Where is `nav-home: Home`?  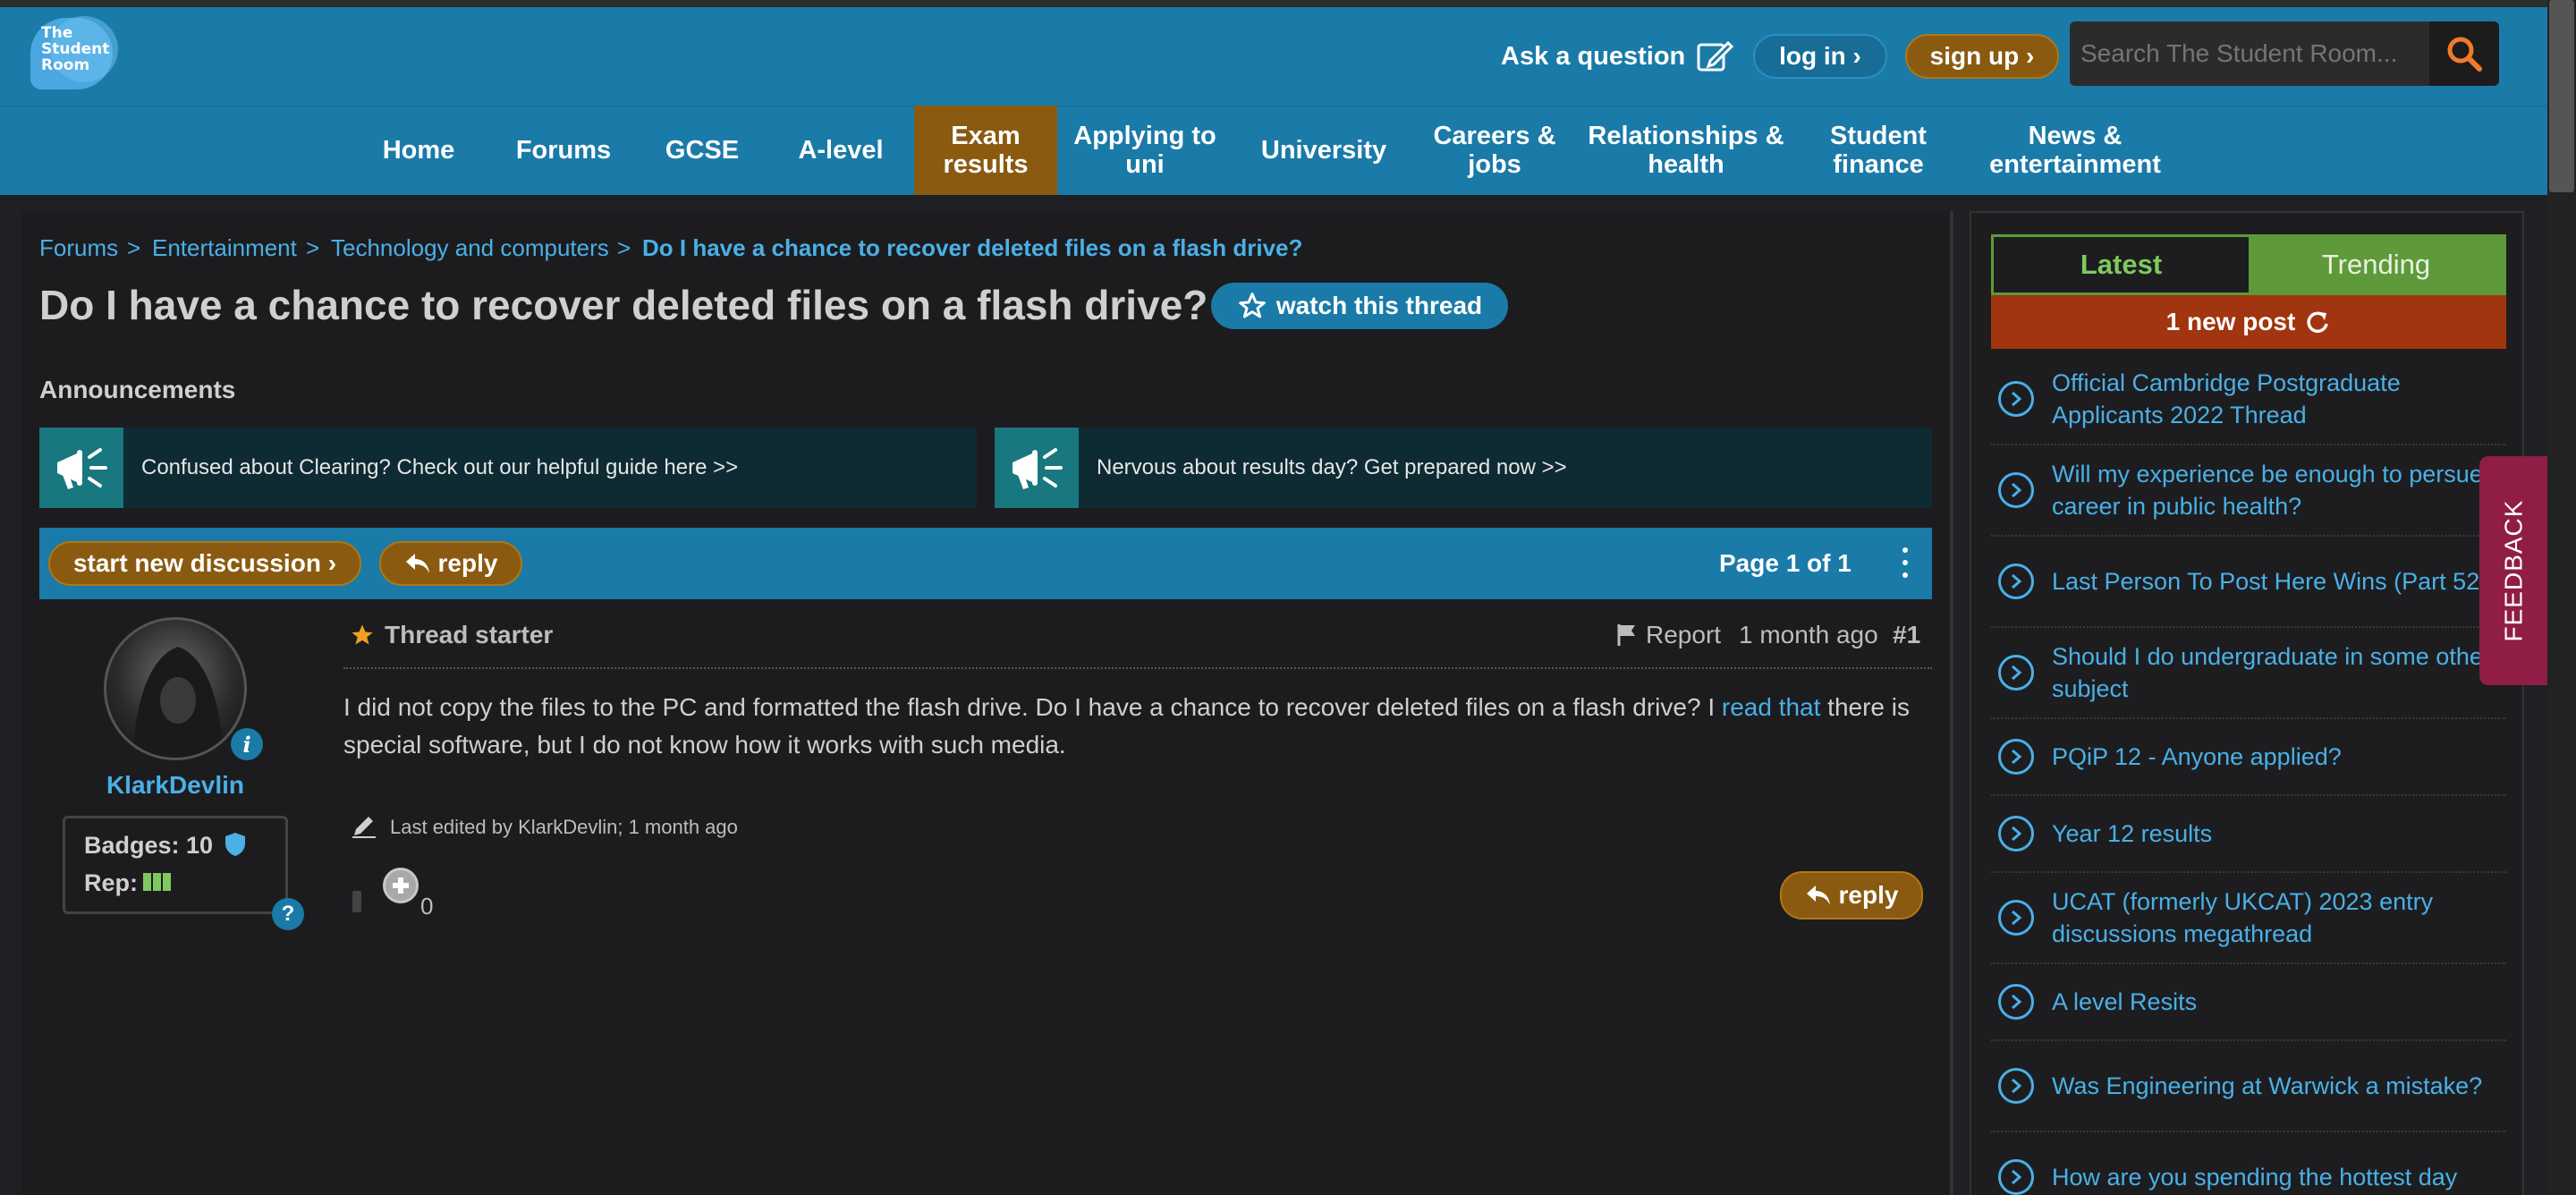
nav-home: Home is located at coordinates (418, 150).